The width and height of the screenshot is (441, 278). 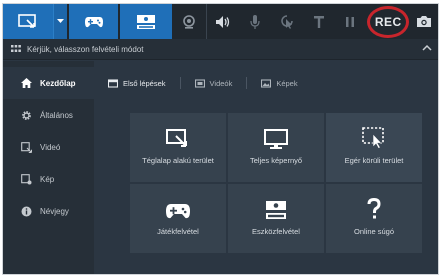 I want to click on grid-menu-icon, so click(x=16, y=49).